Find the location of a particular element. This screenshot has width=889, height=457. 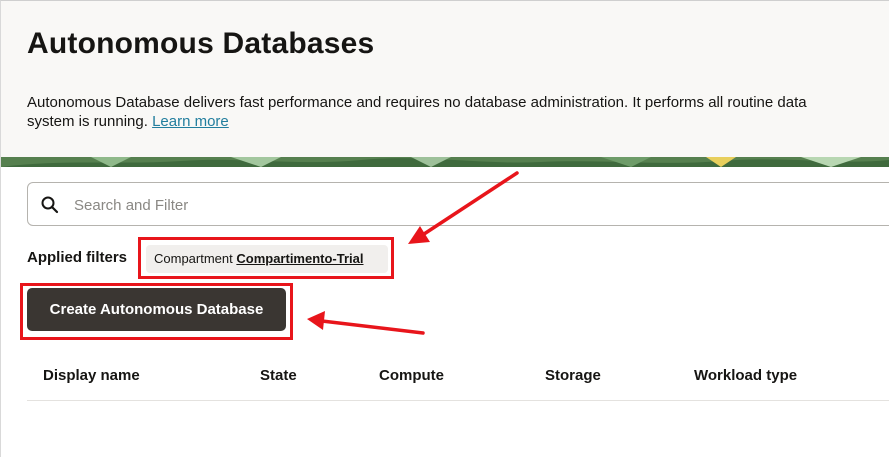

page-title: Autonomous Databases is located at coordinates (201, 43).